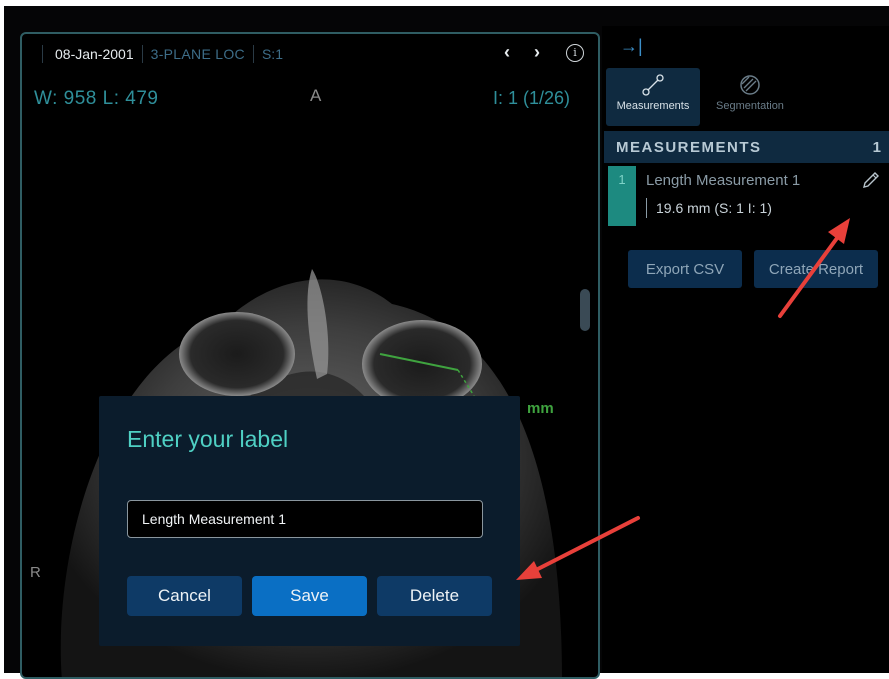 The image size is (889, 679). What do you see at coordinates (653, 85) in the screenshot?
I see `ruler-icon` at bounding box center [653, 85].